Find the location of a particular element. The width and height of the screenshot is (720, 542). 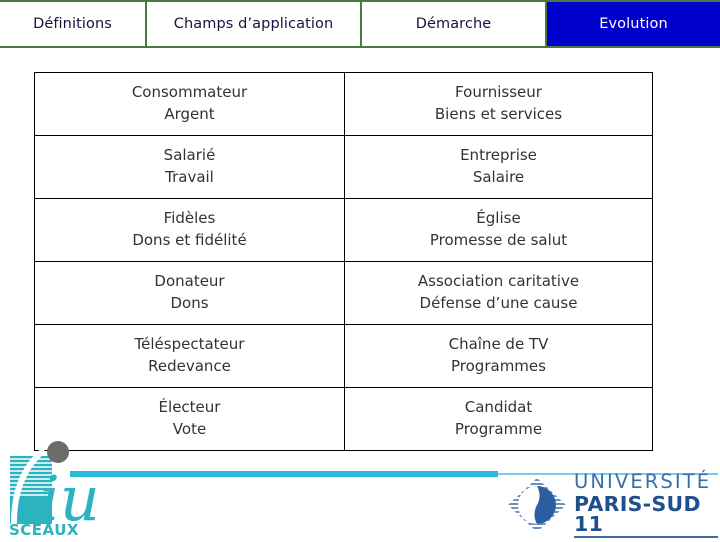

table-row: Électeur Vote Candidat Programme is located at coordinates (343, 419).